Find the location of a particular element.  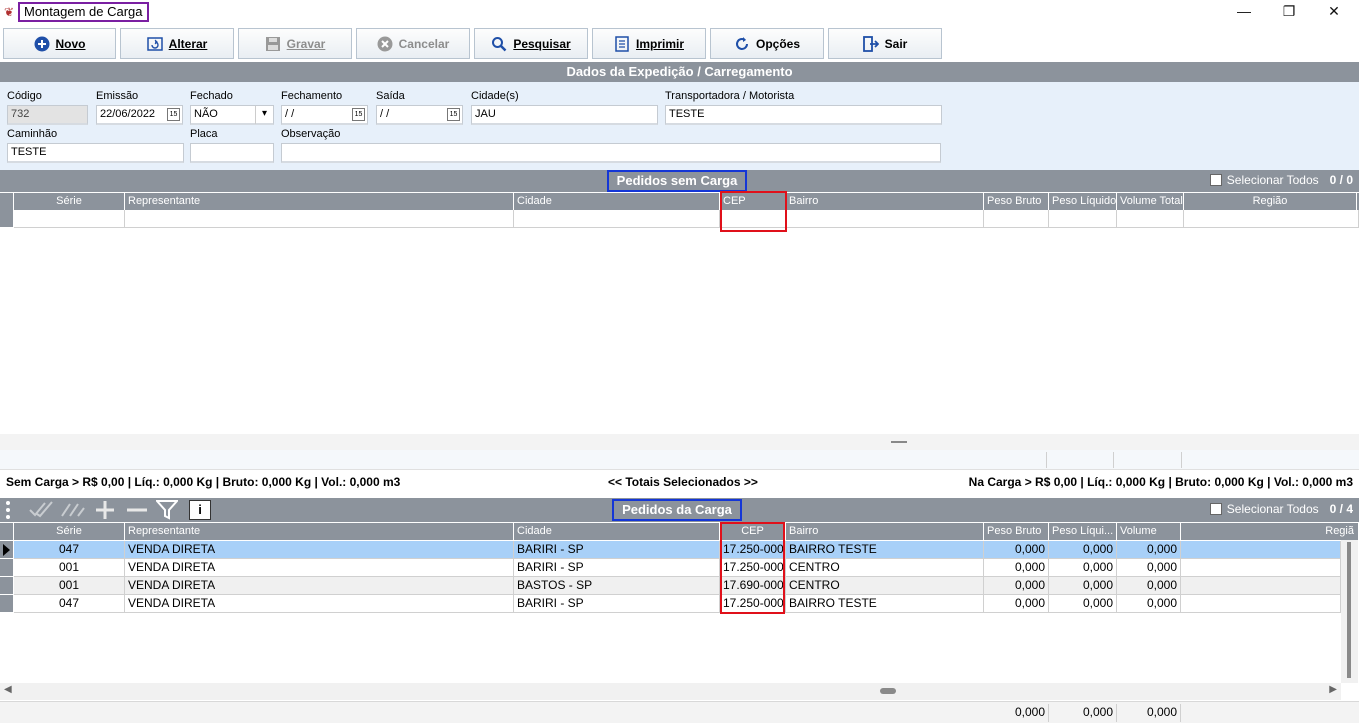

cell-volume: 0,000 is located at coordinates (1149, 586).